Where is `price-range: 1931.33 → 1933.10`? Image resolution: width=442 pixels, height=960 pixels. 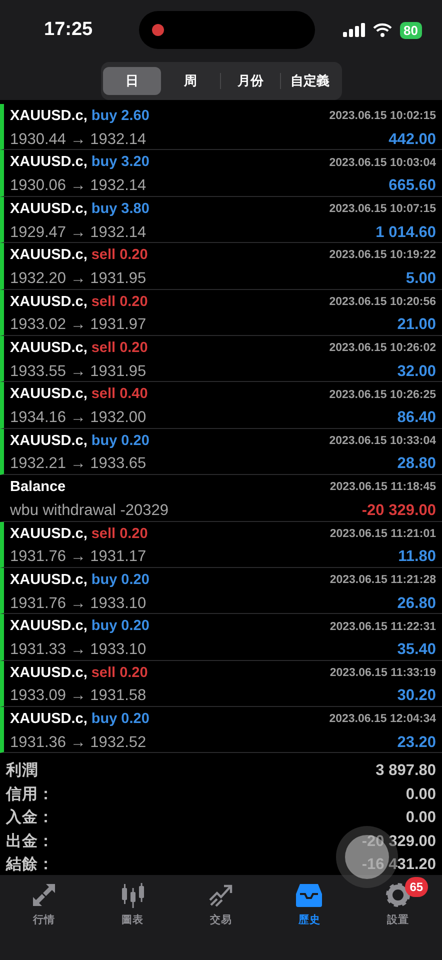
price-range: 1931.33 → 1933.10 is located at coordinates (78, 650).